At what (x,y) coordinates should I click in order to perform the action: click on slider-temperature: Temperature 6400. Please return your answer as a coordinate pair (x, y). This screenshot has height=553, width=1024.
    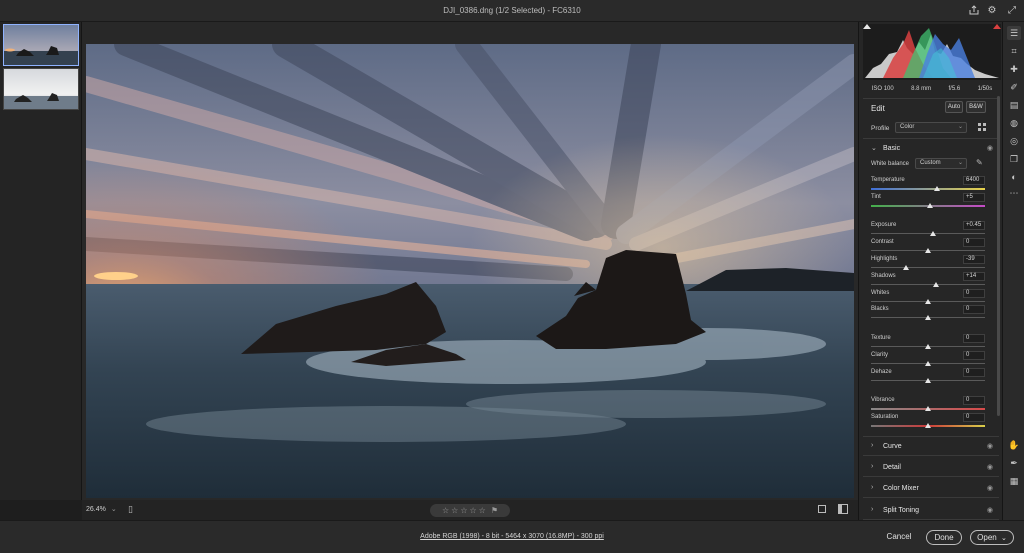
    Looking at the image, I should click on (928, 184).